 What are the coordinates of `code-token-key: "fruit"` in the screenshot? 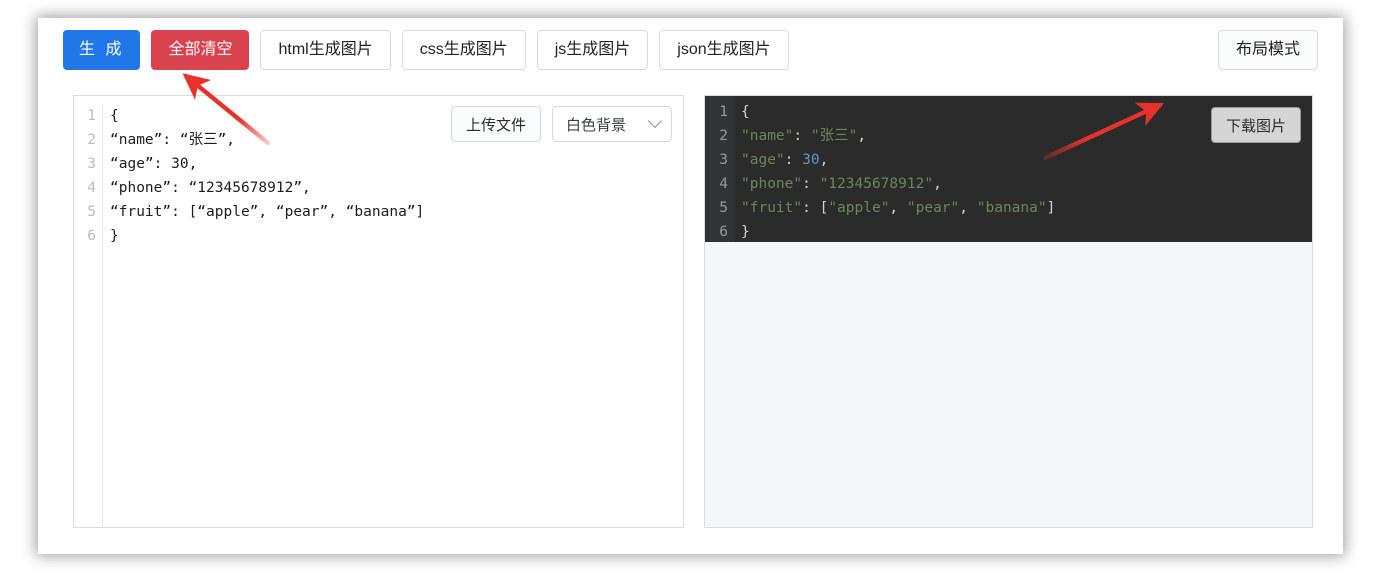 It's located at (772, 208).